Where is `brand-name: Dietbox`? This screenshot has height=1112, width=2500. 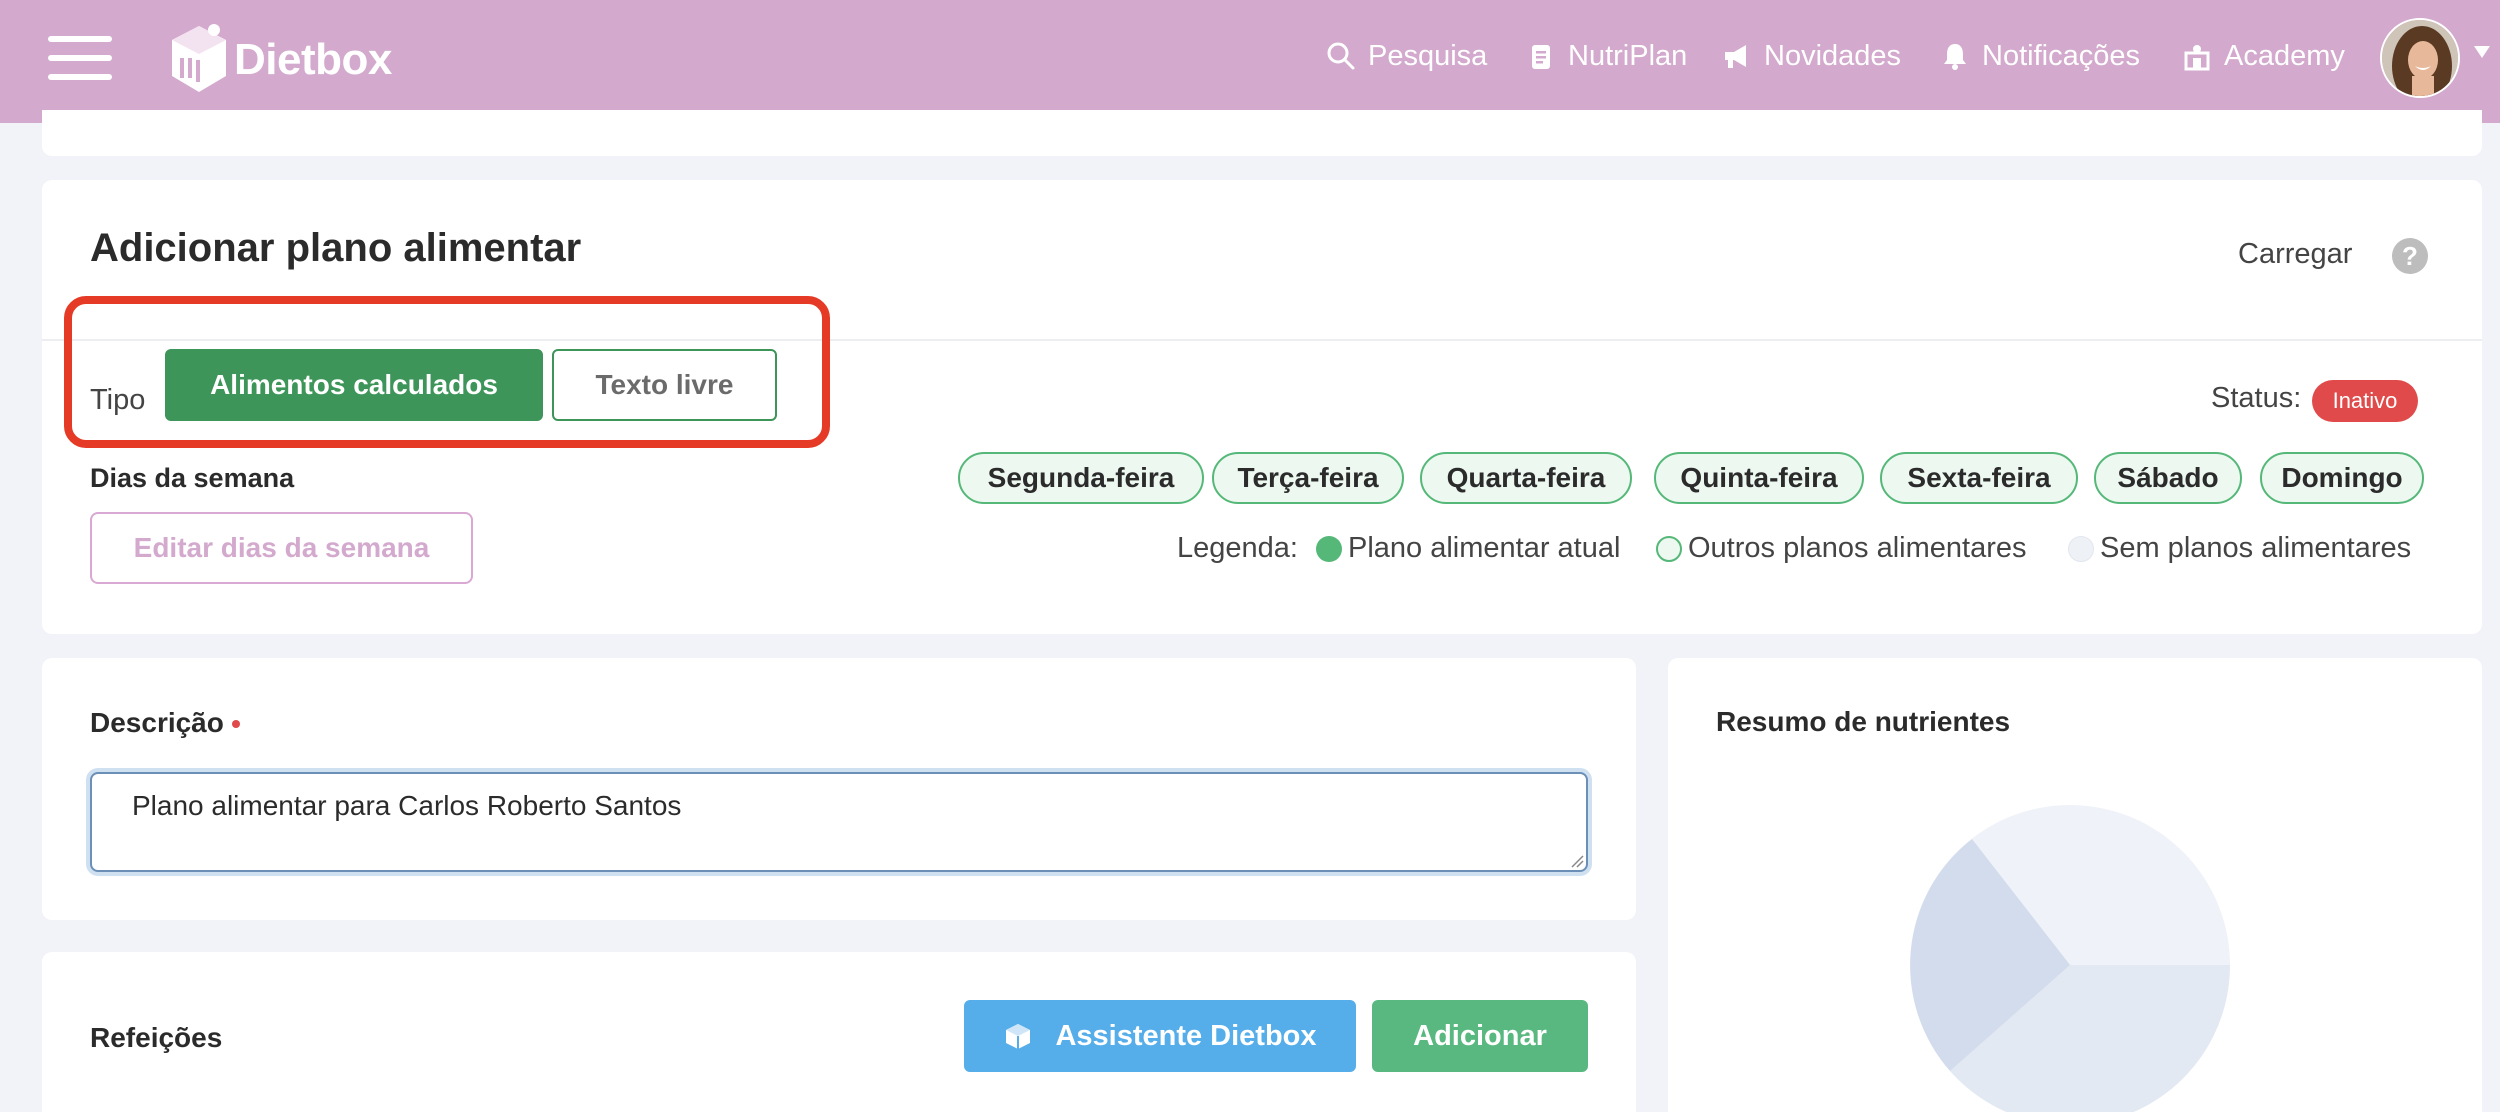
brand-name: Dietbox is located at coordinates (313, 59).